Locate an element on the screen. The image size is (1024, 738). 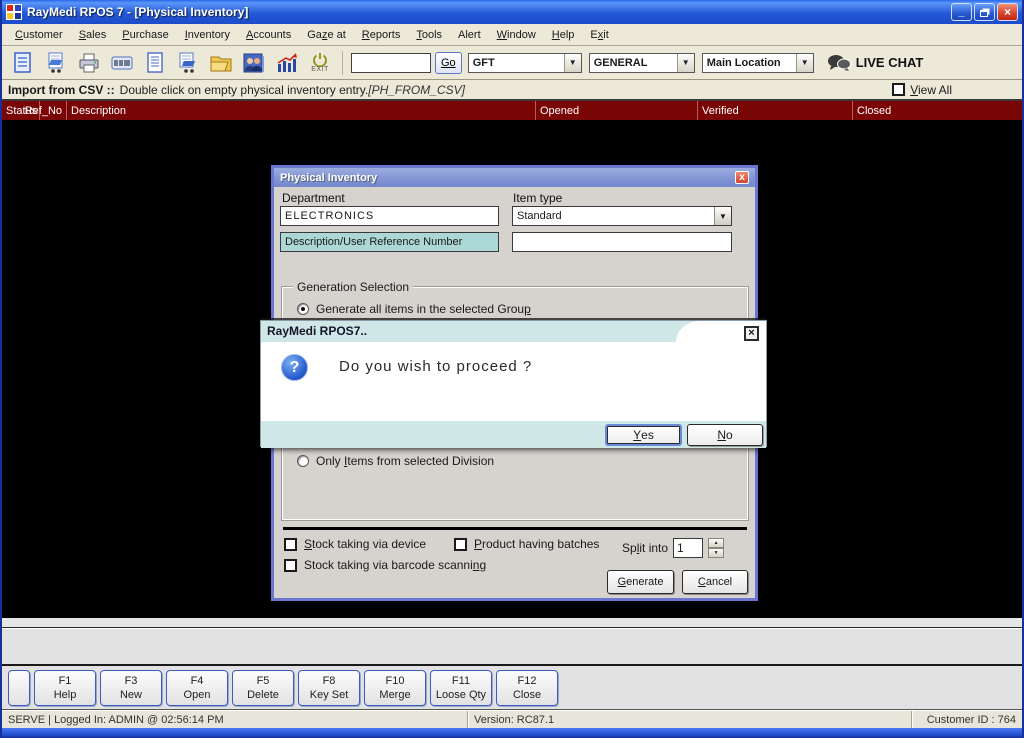
menu-exit: Exit is located at coordinates (599, 35).